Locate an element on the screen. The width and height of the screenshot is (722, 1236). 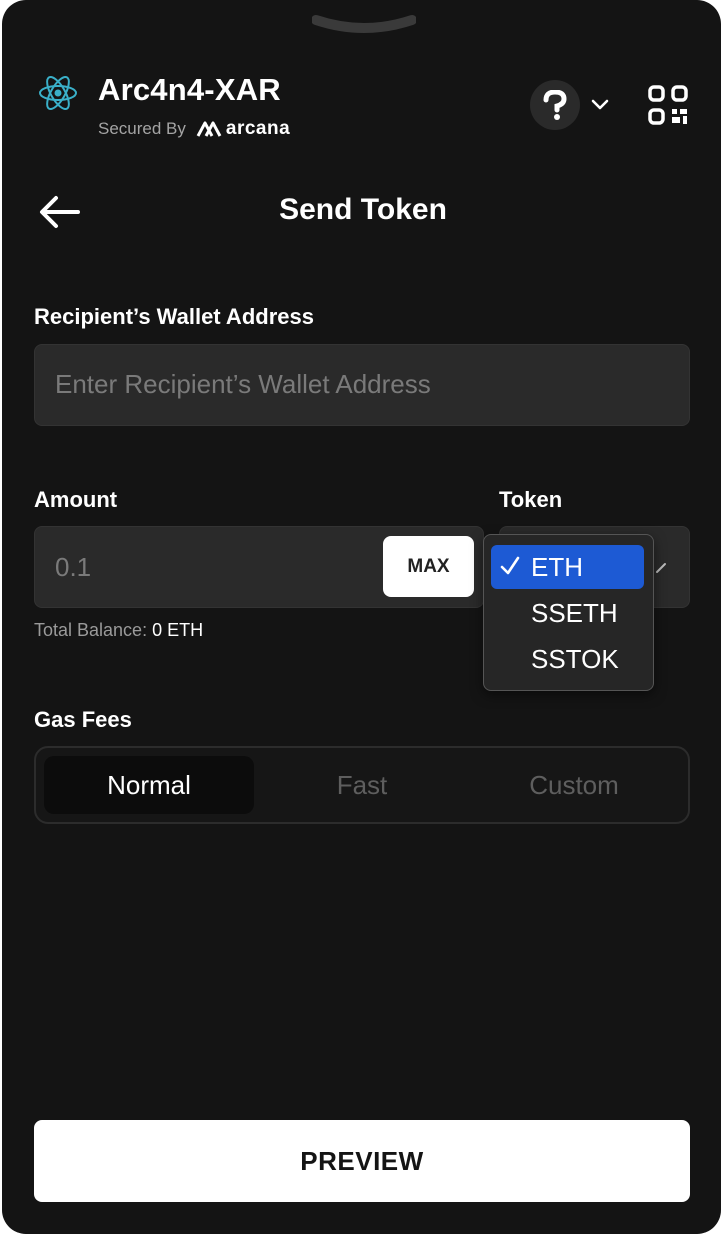
max-button: MAX is located at coordinates (428, 566).